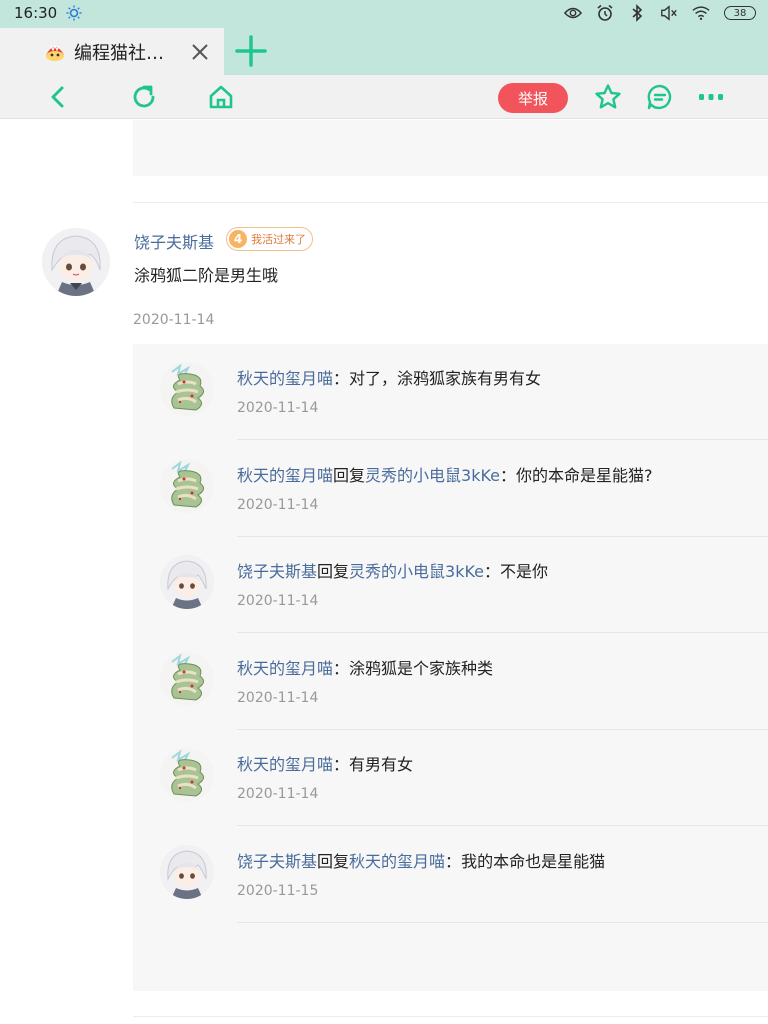 This screenshot has height=1024, width=768. I want to click on reply-line: 秋天的玺月喵：涂鸦狐是个家族种类, so click(365, 667).